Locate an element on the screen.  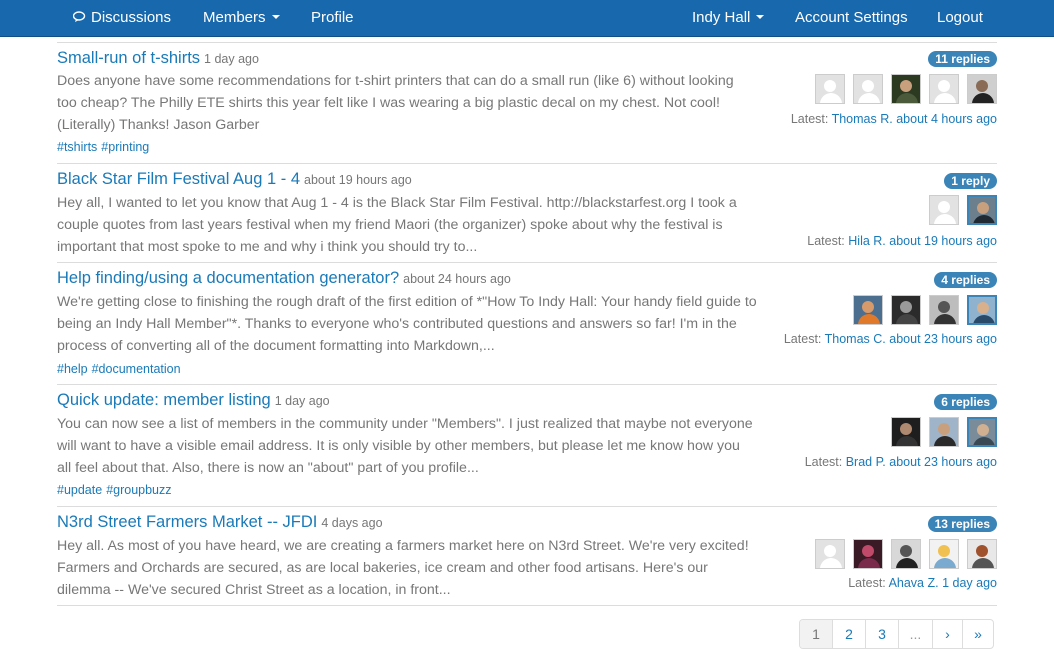
nav-space-label: Indy Hall is located at coordinates (721, 17).